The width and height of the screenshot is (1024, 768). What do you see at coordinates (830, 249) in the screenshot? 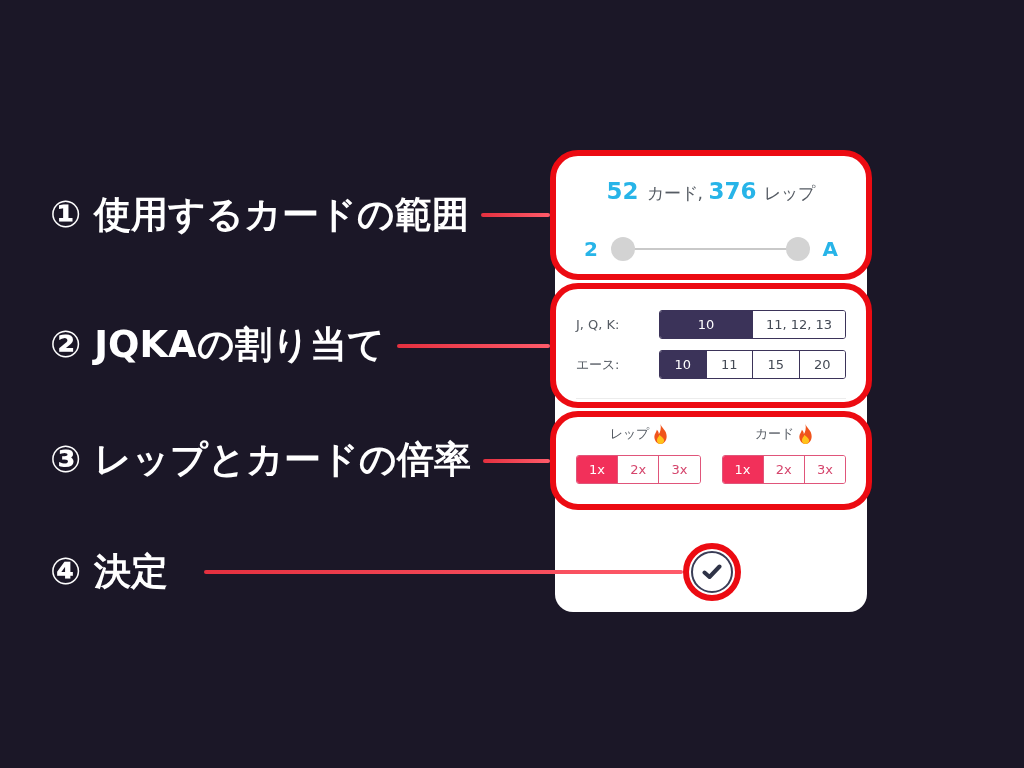
I see `slider-end-label: A` at bounding box center [830, 249].